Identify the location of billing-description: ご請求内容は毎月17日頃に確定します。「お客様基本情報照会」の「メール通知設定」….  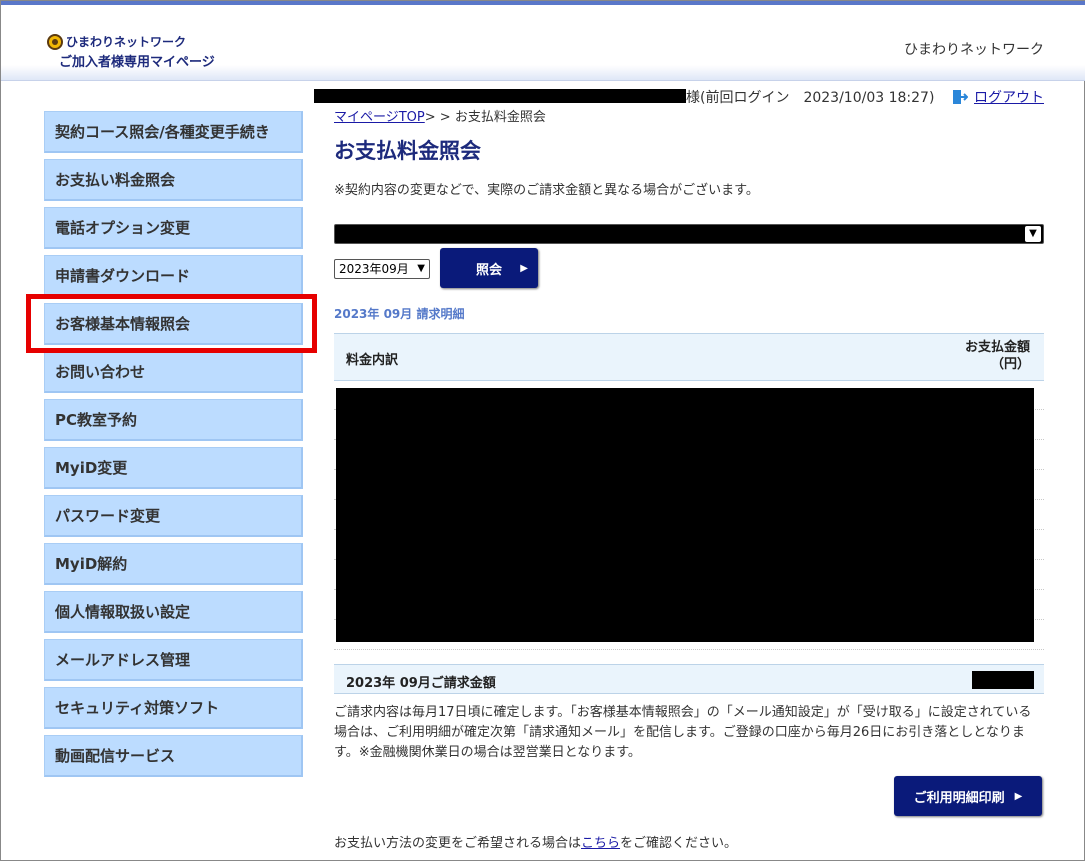
(683, 732).